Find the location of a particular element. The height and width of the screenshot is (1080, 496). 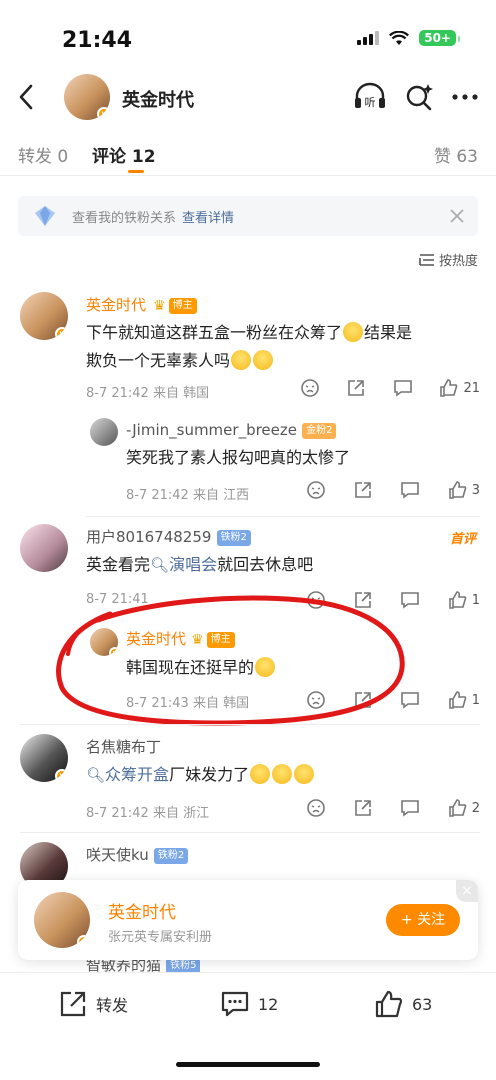

repost-button: 转发 is located at coordinates (93, 1004).